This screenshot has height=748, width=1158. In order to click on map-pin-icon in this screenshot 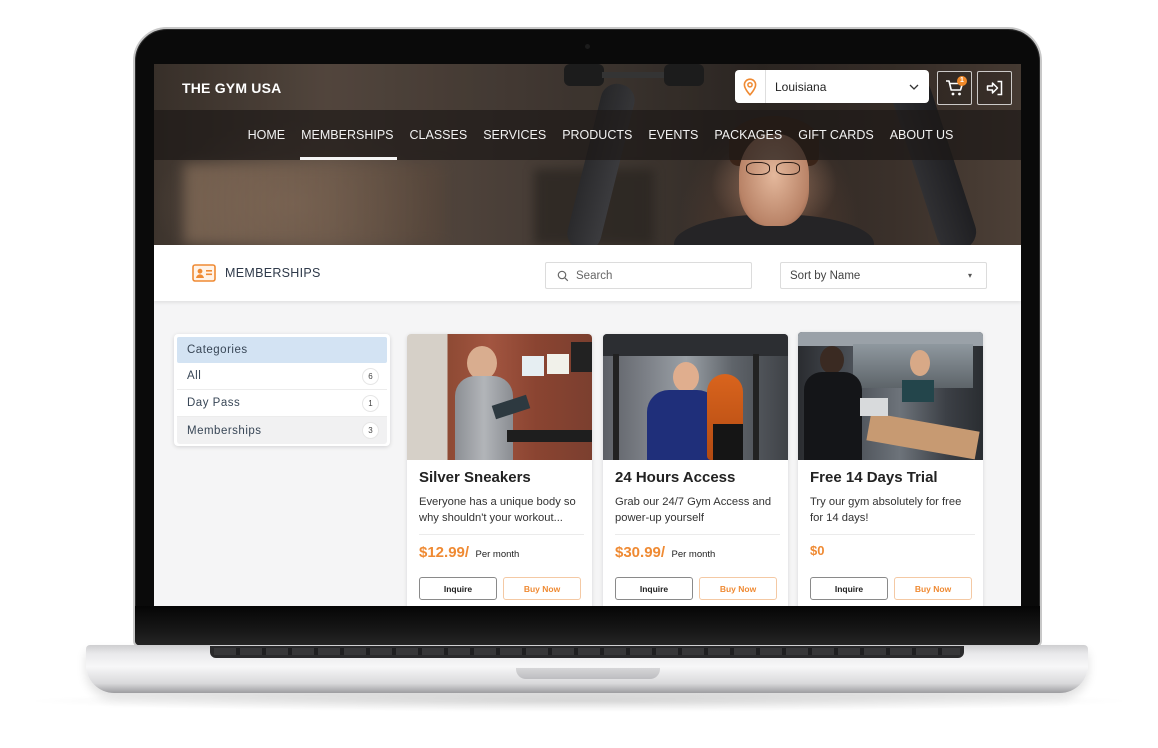, I will do `click(750, 86)`.